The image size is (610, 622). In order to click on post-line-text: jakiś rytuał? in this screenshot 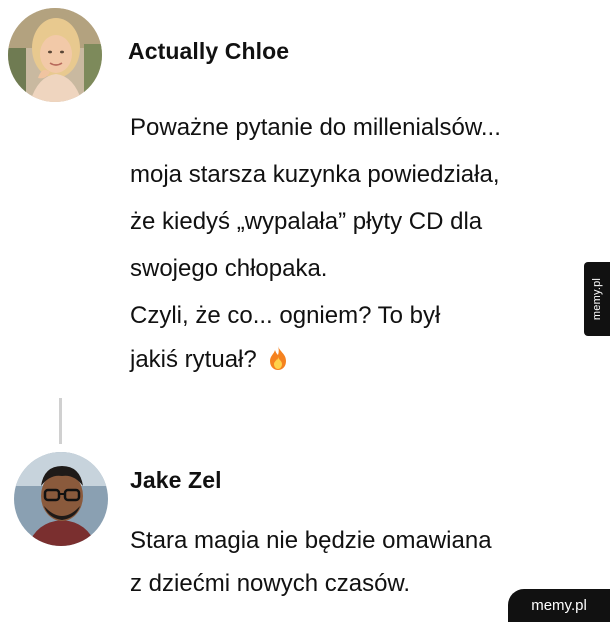, I will do `click(193, 359)`.